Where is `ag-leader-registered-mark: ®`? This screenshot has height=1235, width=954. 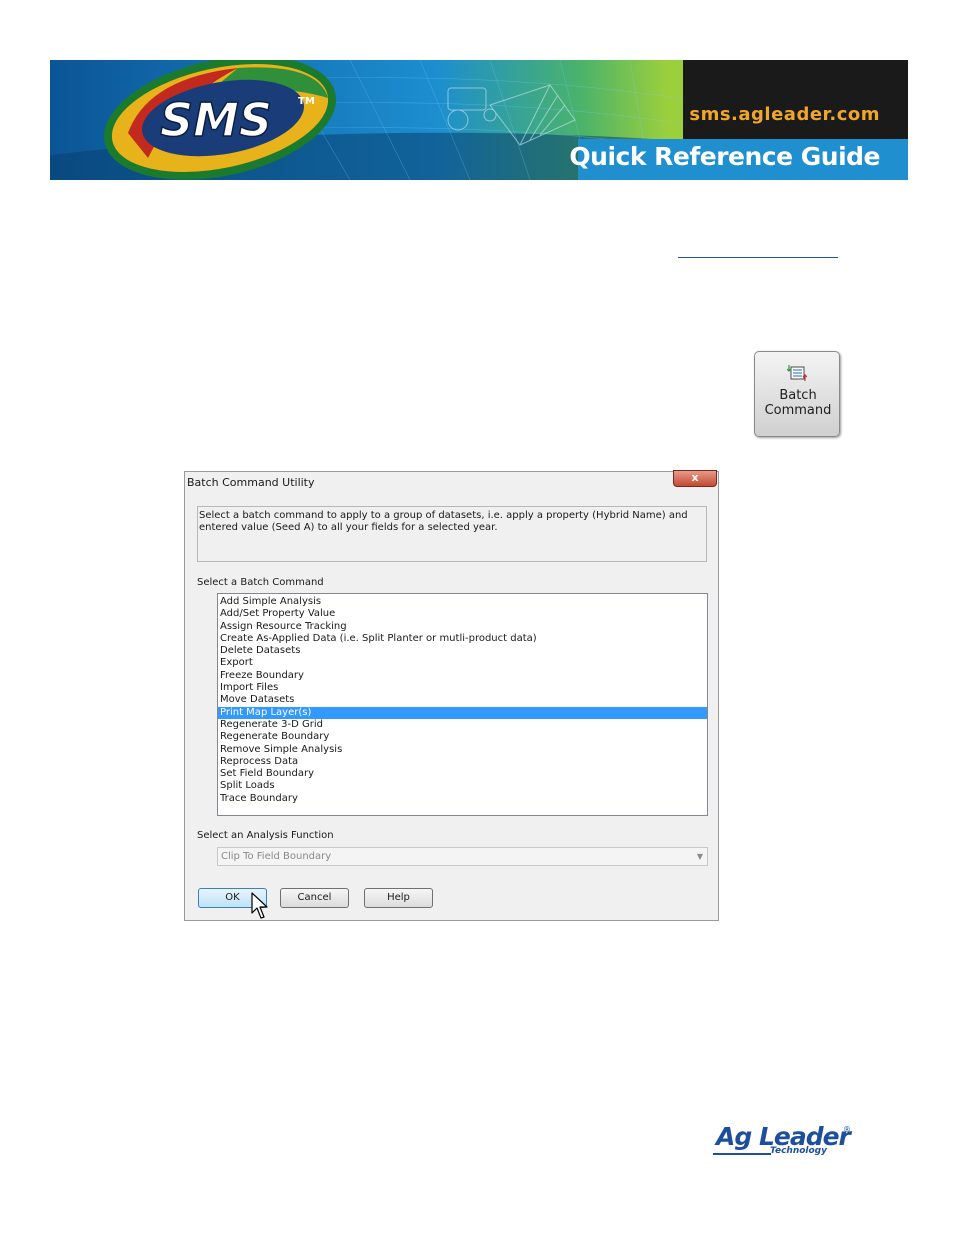 ag-leader-registered-mark: ® is located at coordinates (847, 1129).